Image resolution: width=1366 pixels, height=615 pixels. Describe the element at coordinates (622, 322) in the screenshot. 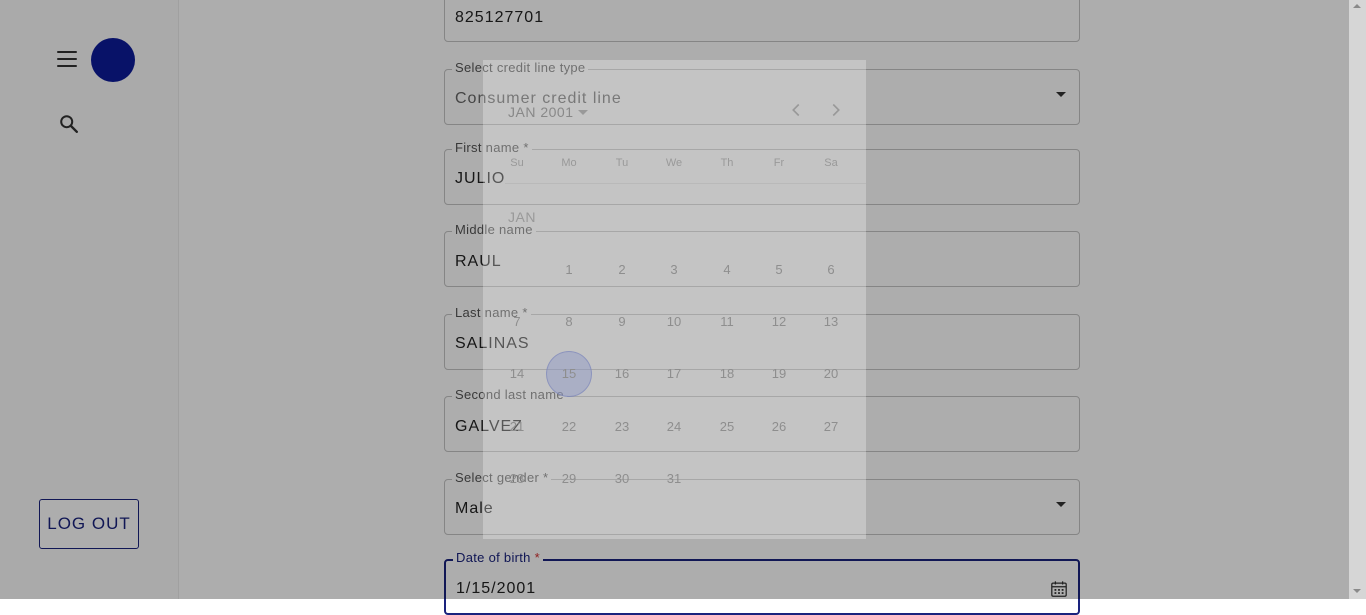

I see `calendar-day: 9` at that location.